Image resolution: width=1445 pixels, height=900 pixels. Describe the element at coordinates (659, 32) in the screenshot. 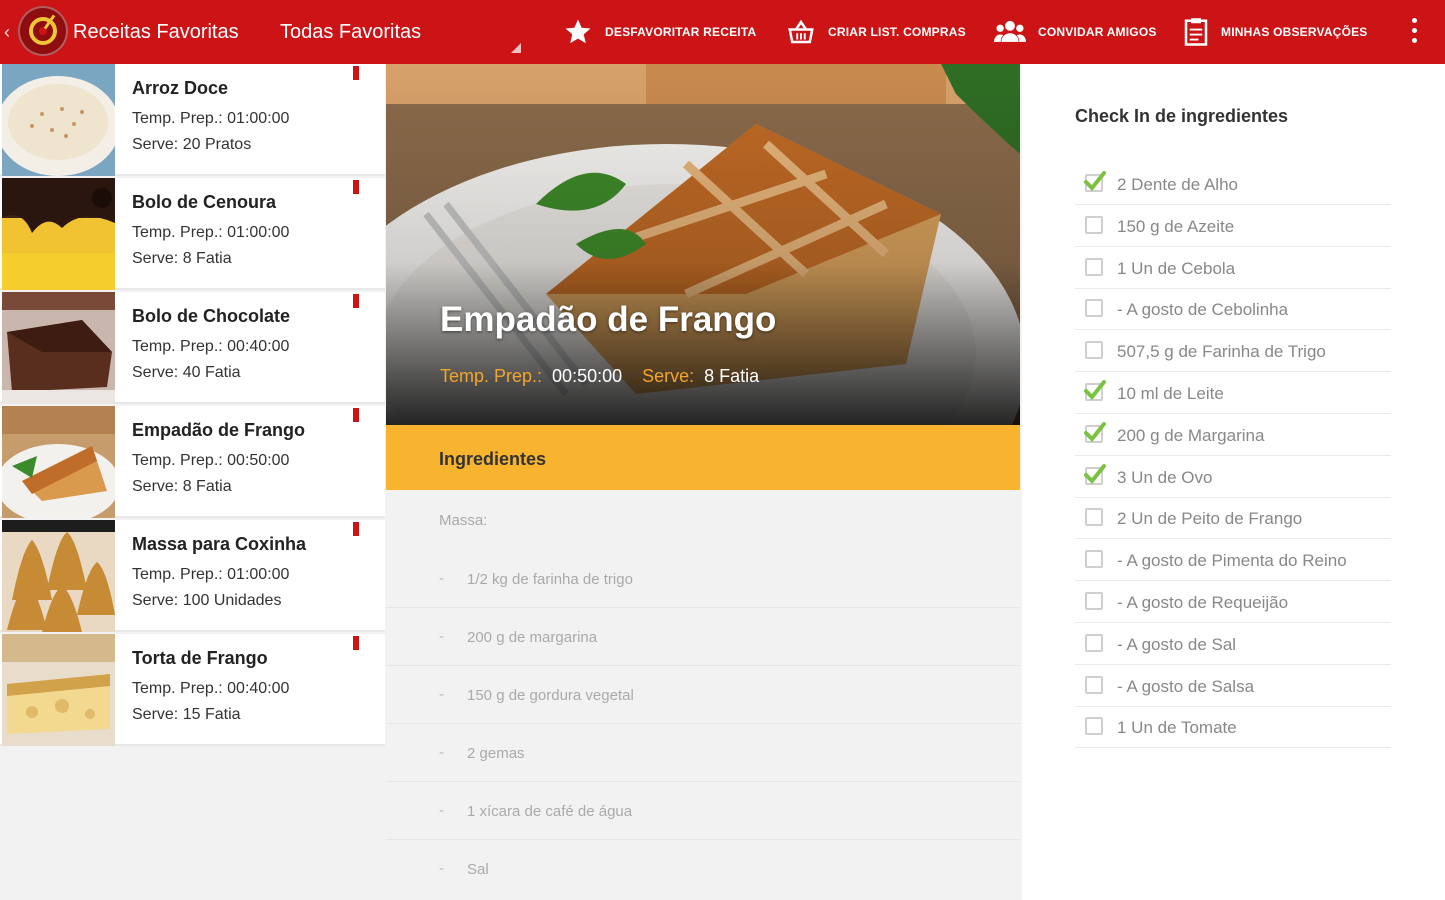

I see `unfavorite-recipe-button: DESFAVORITAR RECEITA` at that location.